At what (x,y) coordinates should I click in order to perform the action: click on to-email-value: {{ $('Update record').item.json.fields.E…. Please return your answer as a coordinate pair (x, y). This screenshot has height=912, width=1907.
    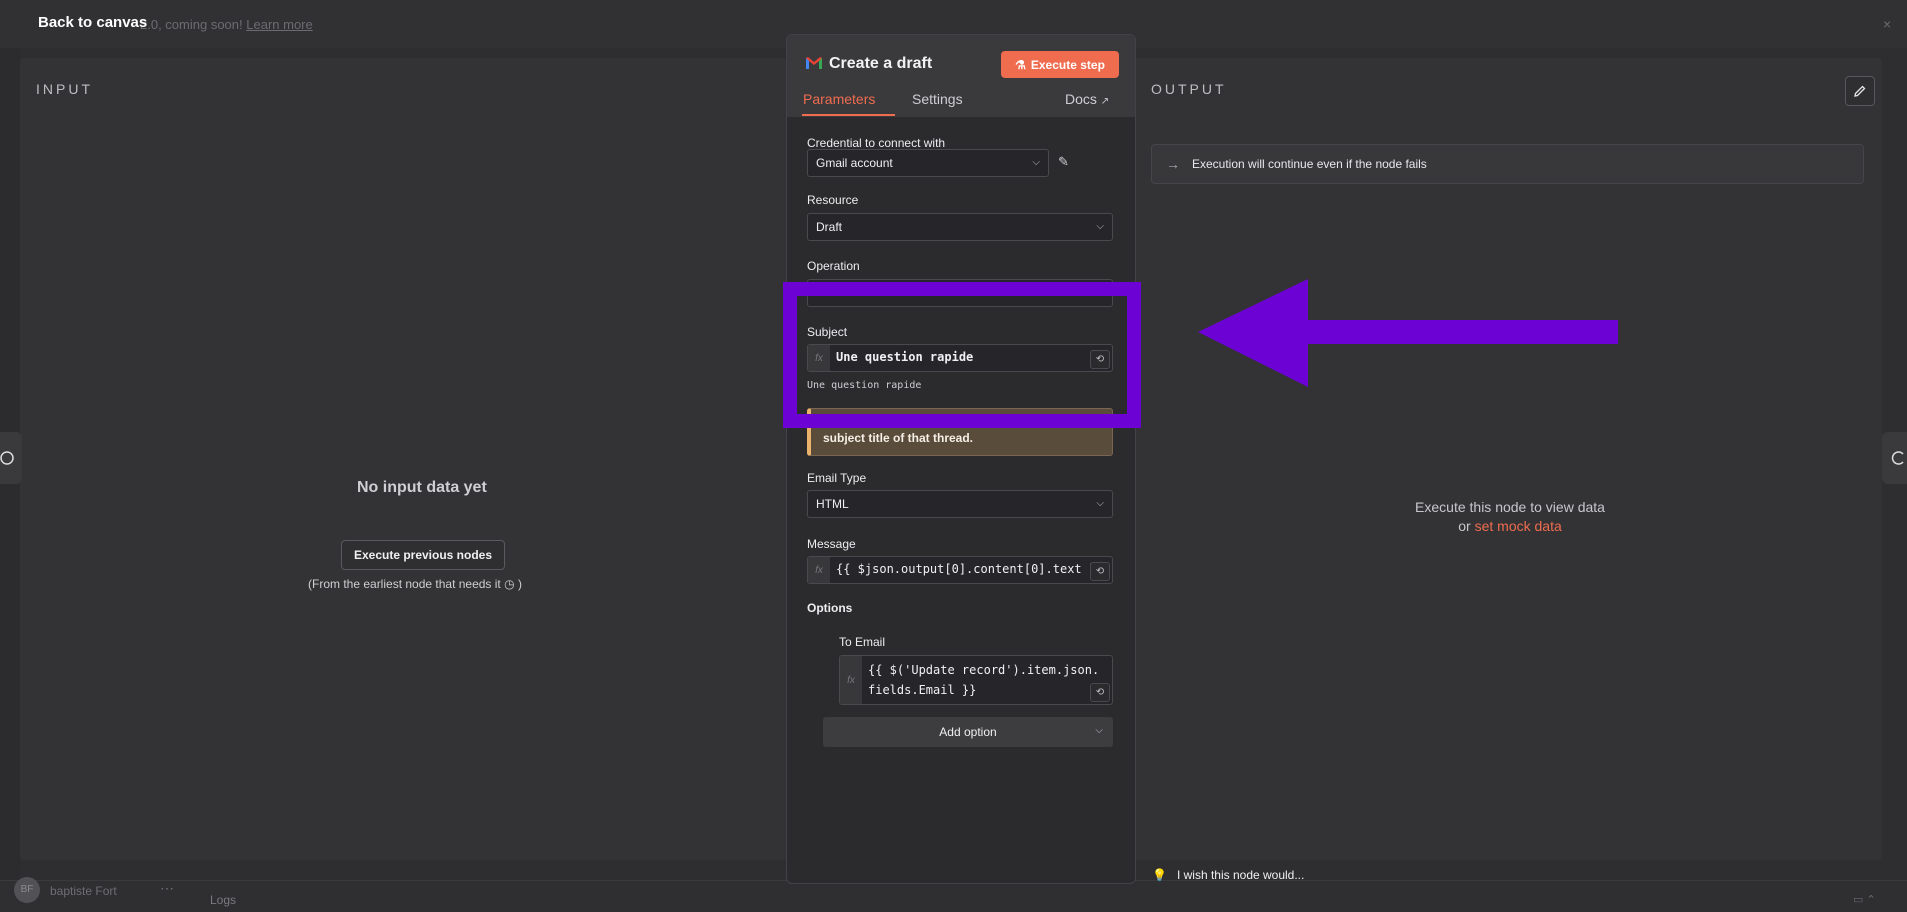
    Looking at the image, I should click on (984, 680).